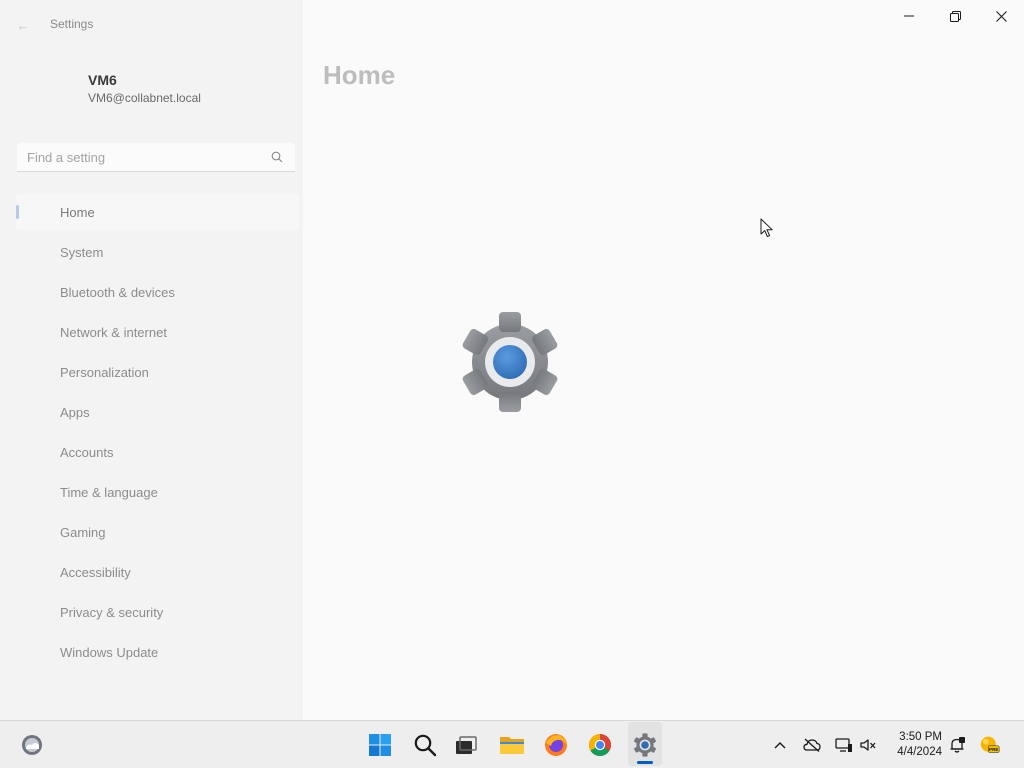  I want to click on nav-item-label: Time & language, so click(109, 492).